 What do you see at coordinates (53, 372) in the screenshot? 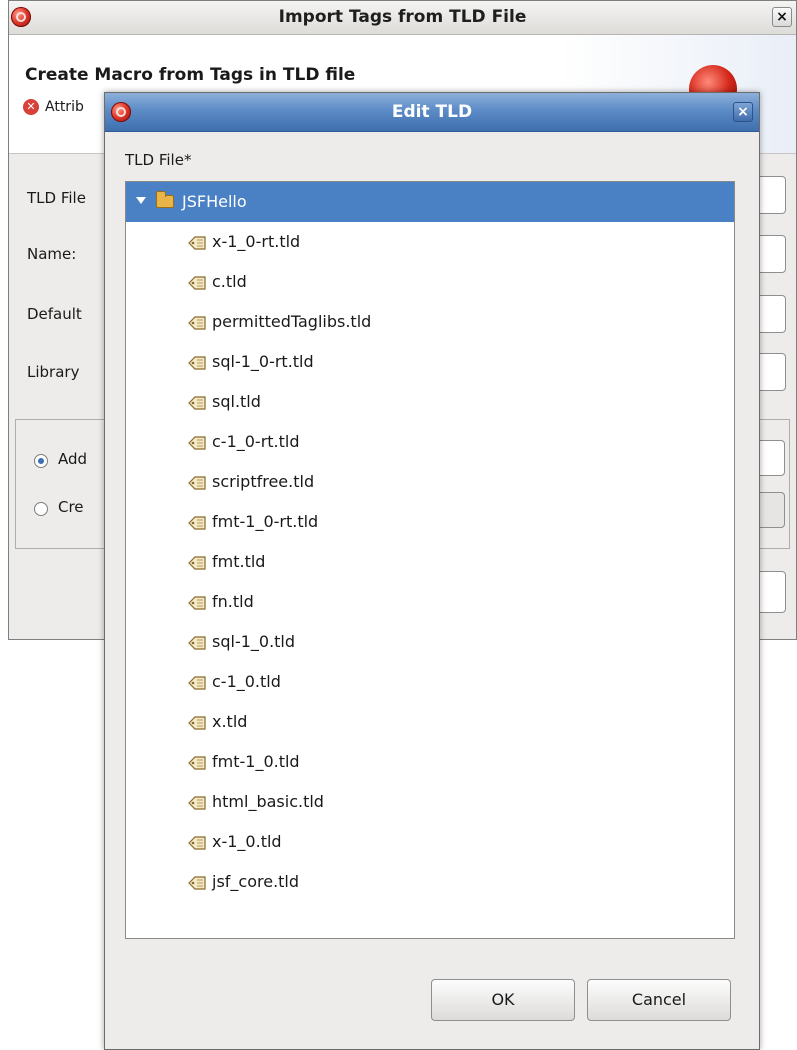
I see `library-label: Library` at bounding box center [53, 372].